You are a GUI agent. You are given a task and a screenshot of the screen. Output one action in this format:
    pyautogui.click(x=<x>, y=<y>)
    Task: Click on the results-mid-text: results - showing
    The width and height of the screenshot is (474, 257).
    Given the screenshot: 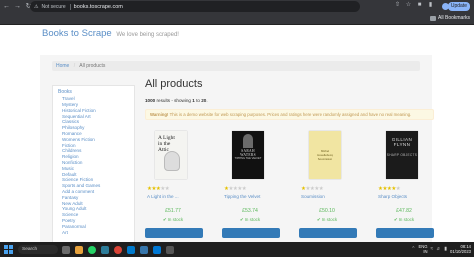 What is the action you would take?
    pyautogui.click(x=174, y=100)
    